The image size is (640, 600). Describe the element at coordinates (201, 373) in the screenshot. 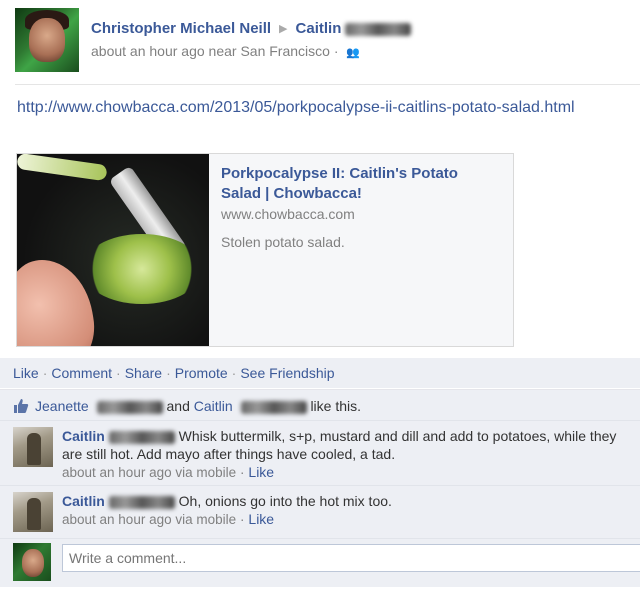

I see `promote-link: Promote` at that location.